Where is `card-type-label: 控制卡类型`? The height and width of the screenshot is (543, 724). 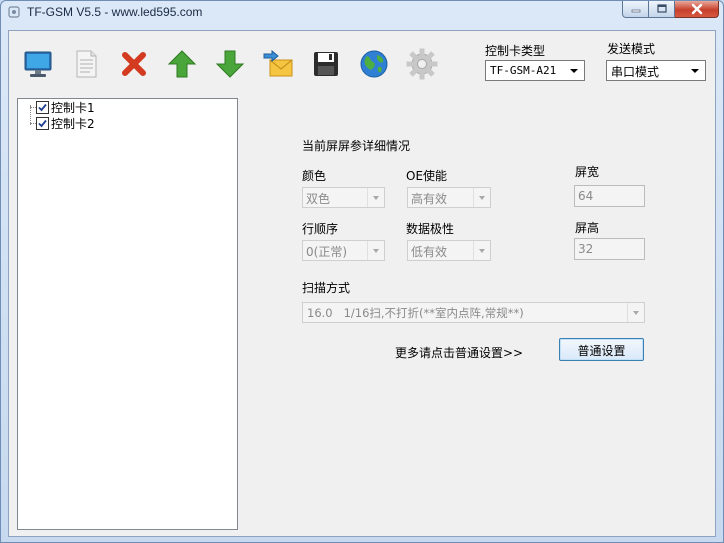
card-type-label: 控制卡类型 is located at coordinates (515, 51).